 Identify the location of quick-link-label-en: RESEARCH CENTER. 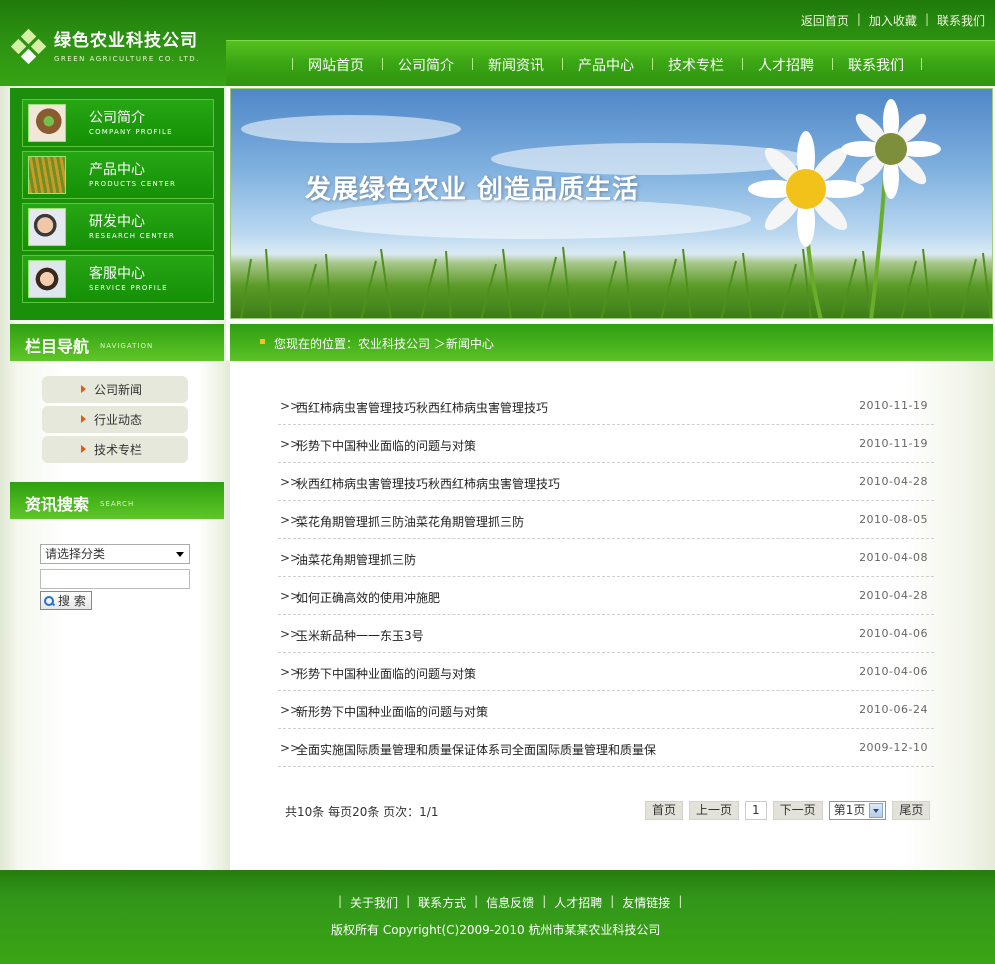
(132, 236).